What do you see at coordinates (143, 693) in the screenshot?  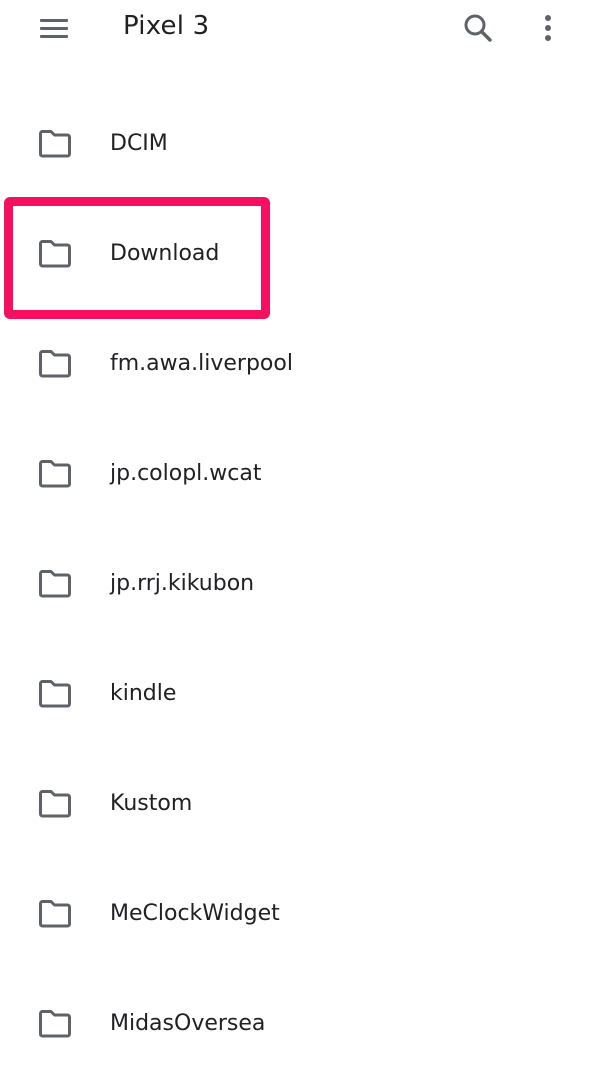 I see `folder-label: kindle` at bounding box center [143, 693].